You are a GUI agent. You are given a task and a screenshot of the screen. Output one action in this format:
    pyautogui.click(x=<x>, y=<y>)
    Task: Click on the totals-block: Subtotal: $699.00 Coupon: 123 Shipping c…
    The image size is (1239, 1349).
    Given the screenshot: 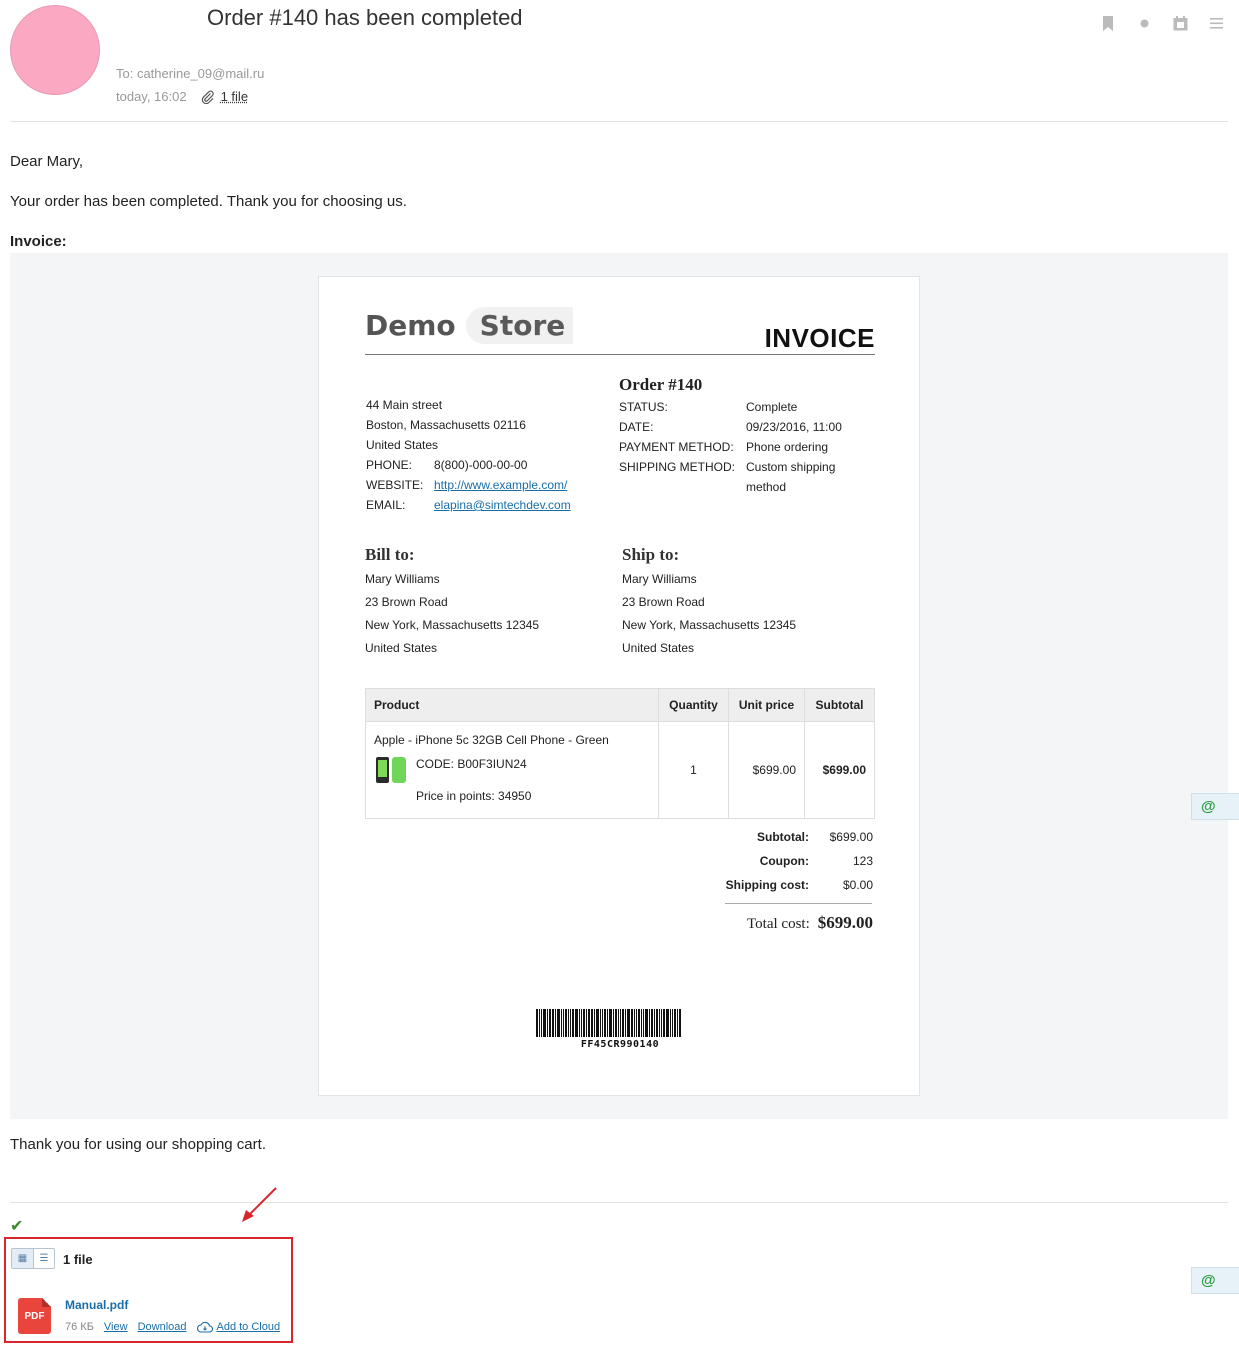 What is the action you would take?
    pyautogui.click(x=781, y=861)
    